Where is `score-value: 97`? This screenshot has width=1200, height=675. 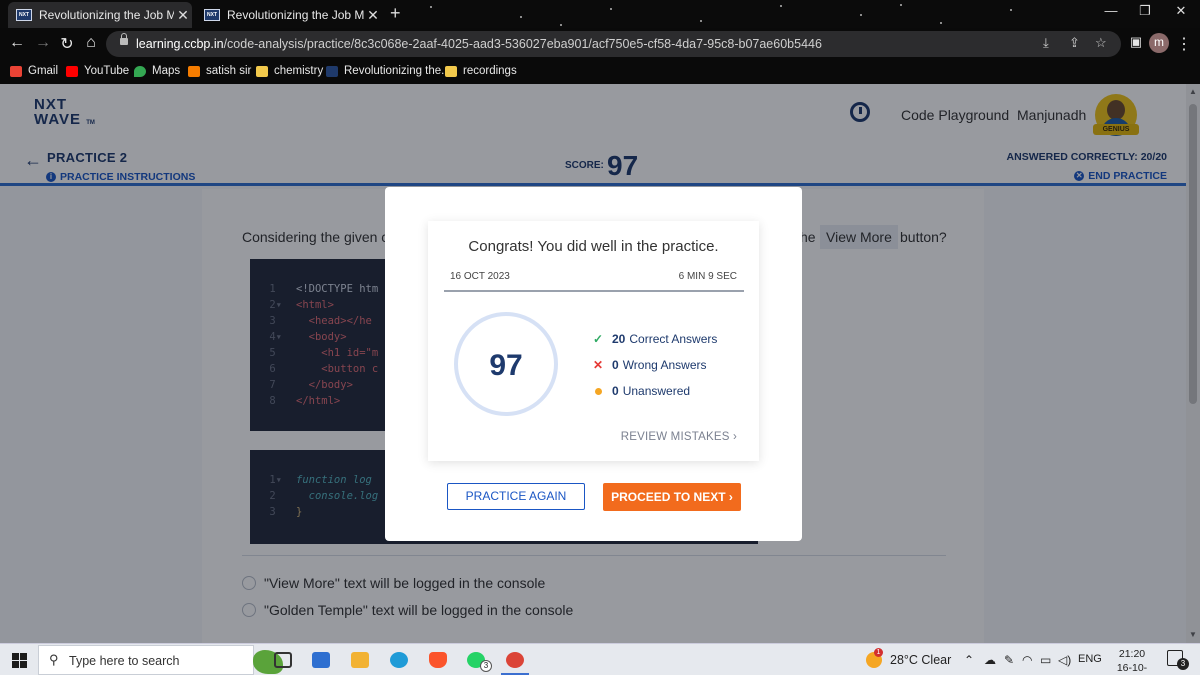
score-value: 97 is located at coordinates (506, 365).